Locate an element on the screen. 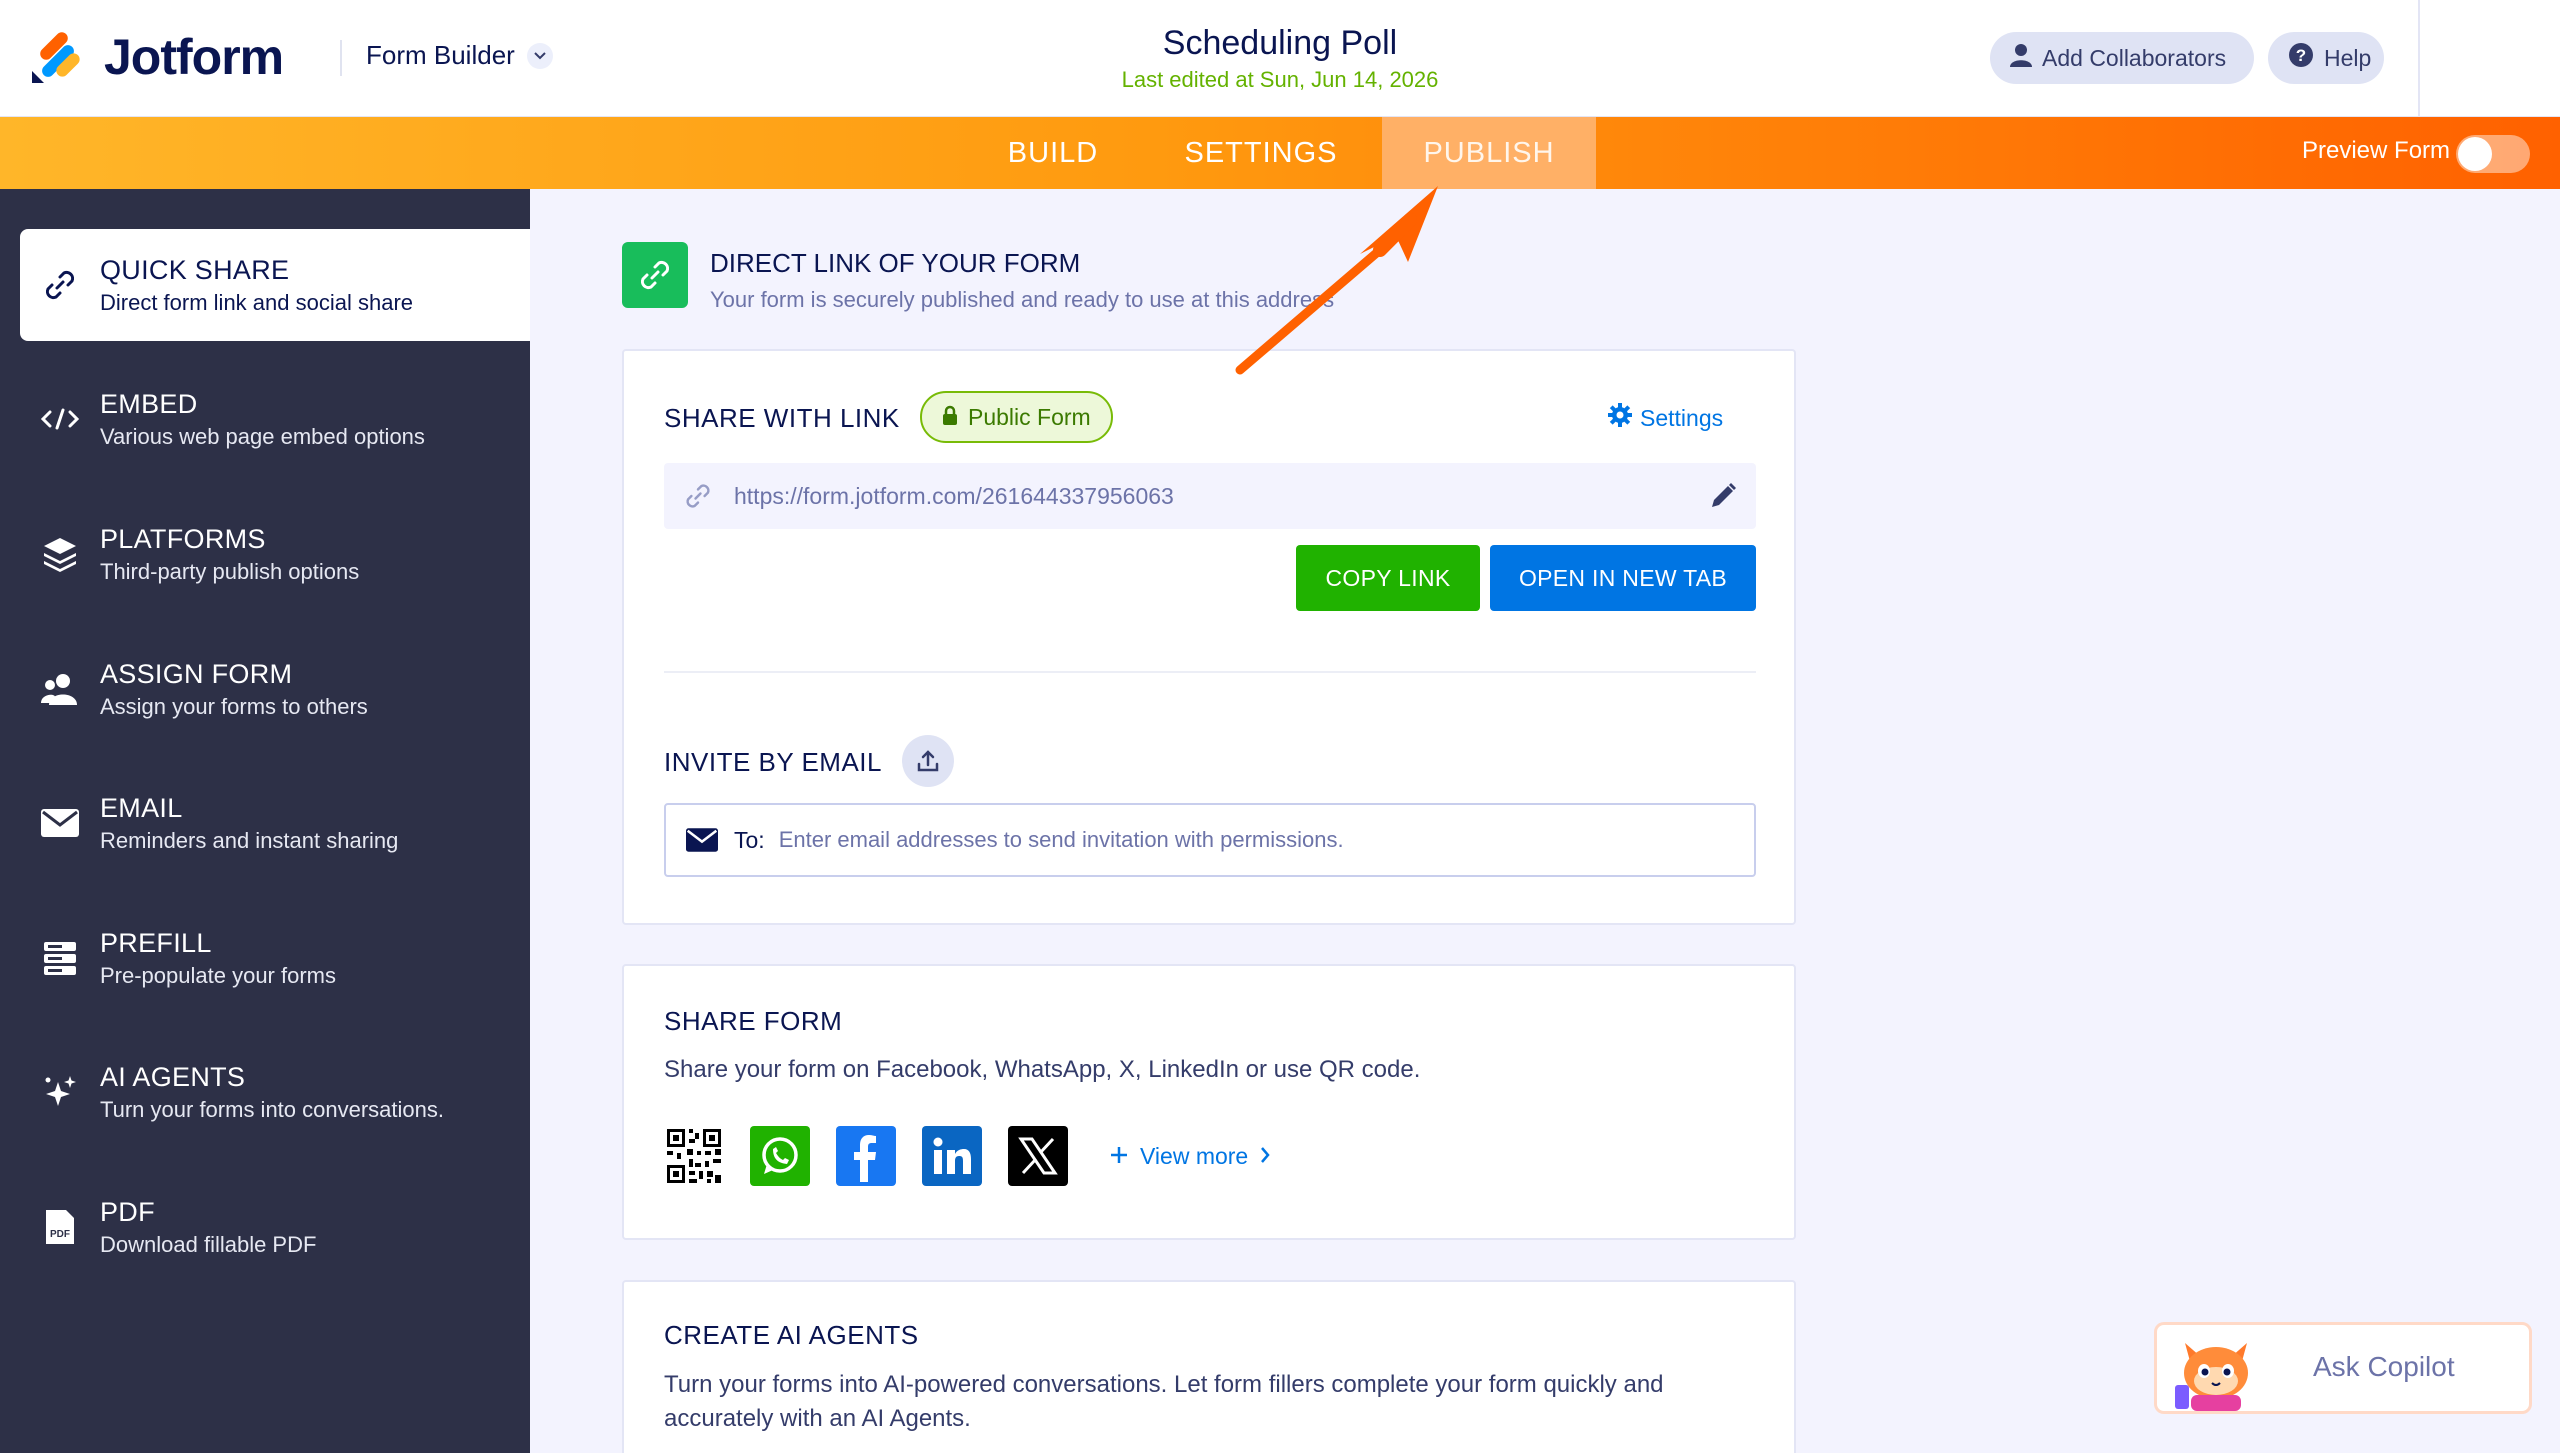  sidebar-item-desc: Assign your forms to others is located at coordinates (234, 706).